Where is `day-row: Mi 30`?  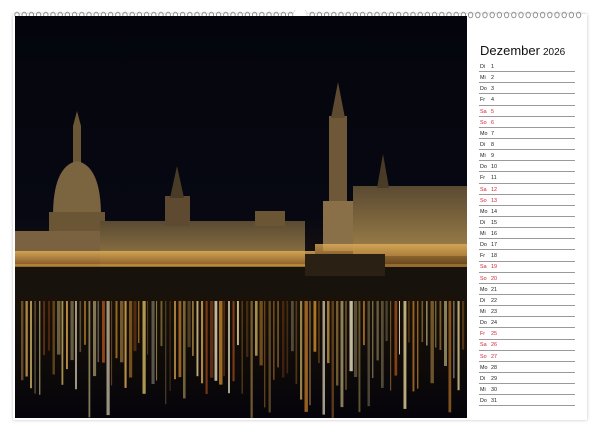 day-row: Mi 30 is located at coordinates (527, 390).